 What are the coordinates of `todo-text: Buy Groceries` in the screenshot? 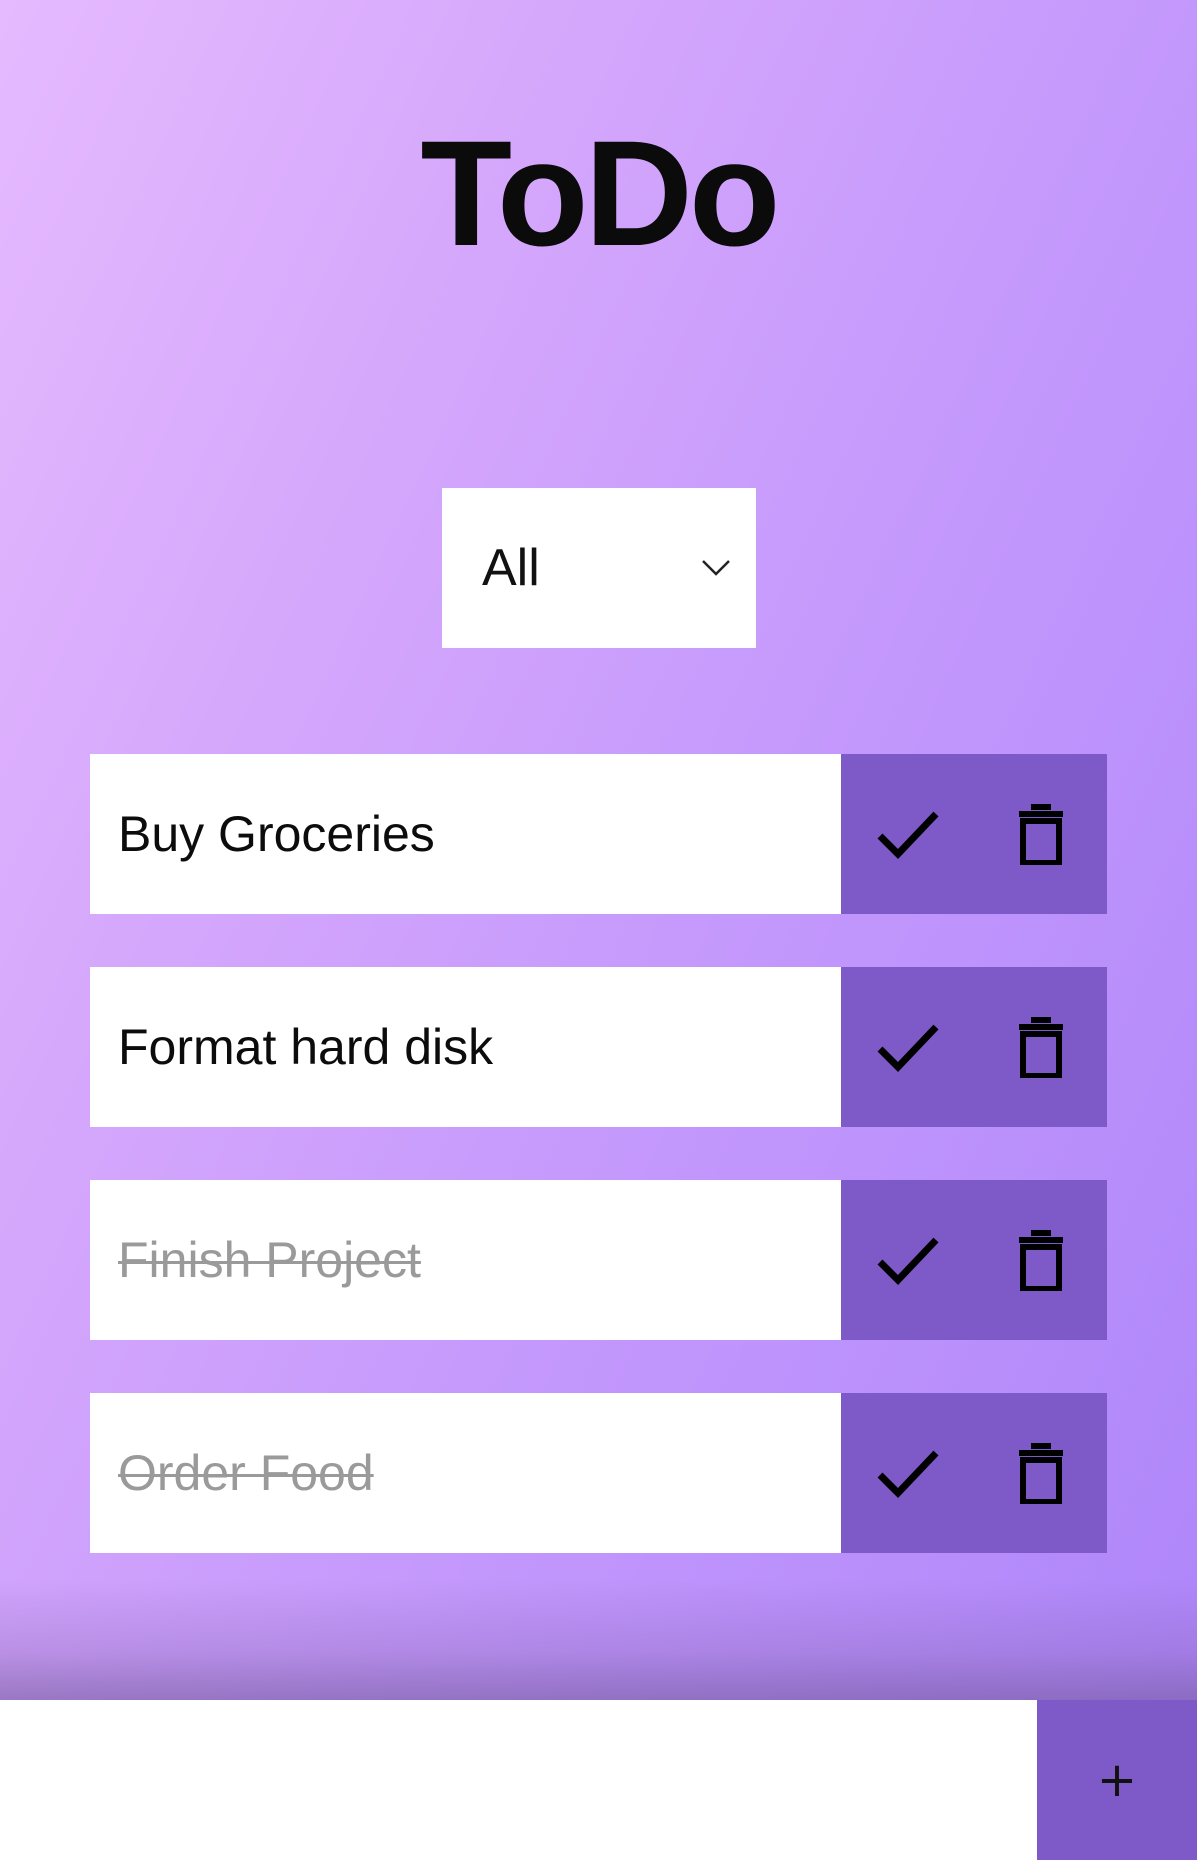 It's located at (276, 834).